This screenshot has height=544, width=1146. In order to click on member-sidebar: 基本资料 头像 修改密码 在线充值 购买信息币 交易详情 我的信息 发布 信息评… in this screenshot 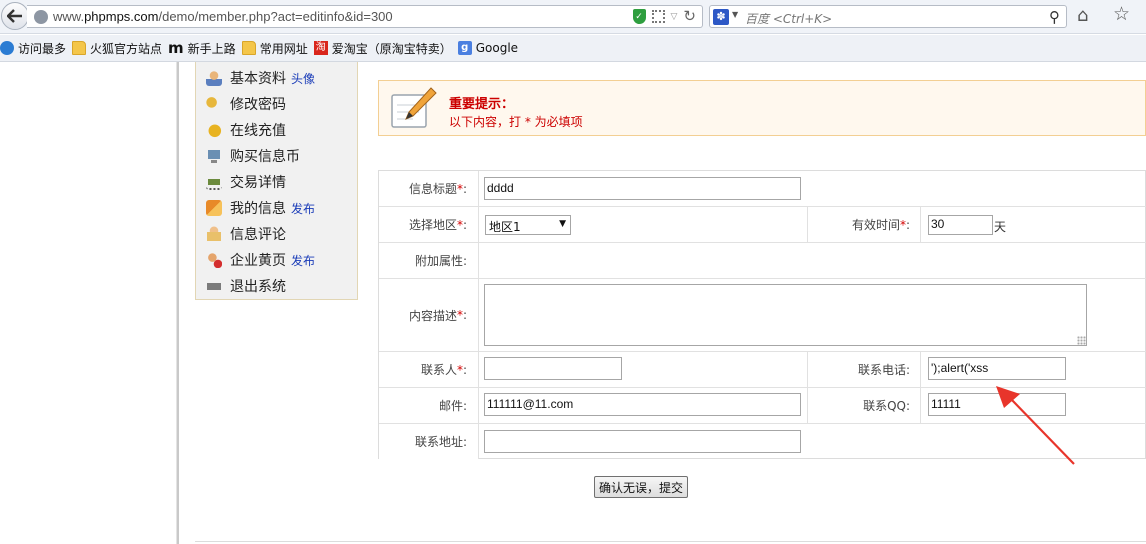, I will do `click(276, 181)`.